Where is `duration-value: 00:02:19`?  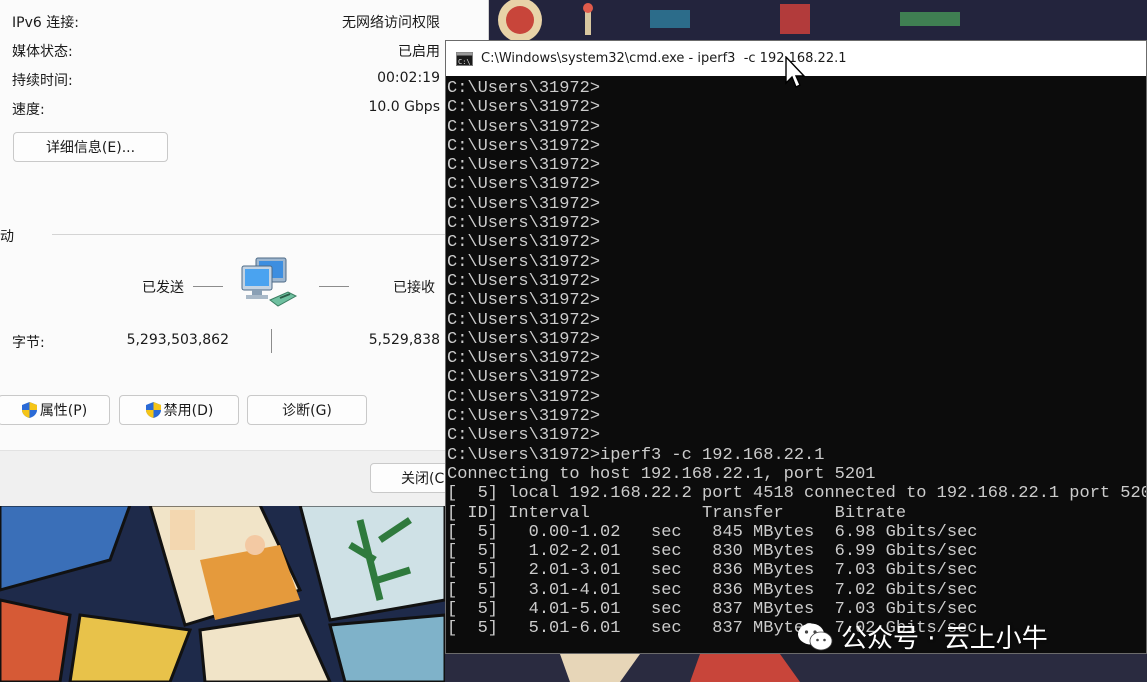
duration-value: 00:02:19 is located at coordinates (408, 78).